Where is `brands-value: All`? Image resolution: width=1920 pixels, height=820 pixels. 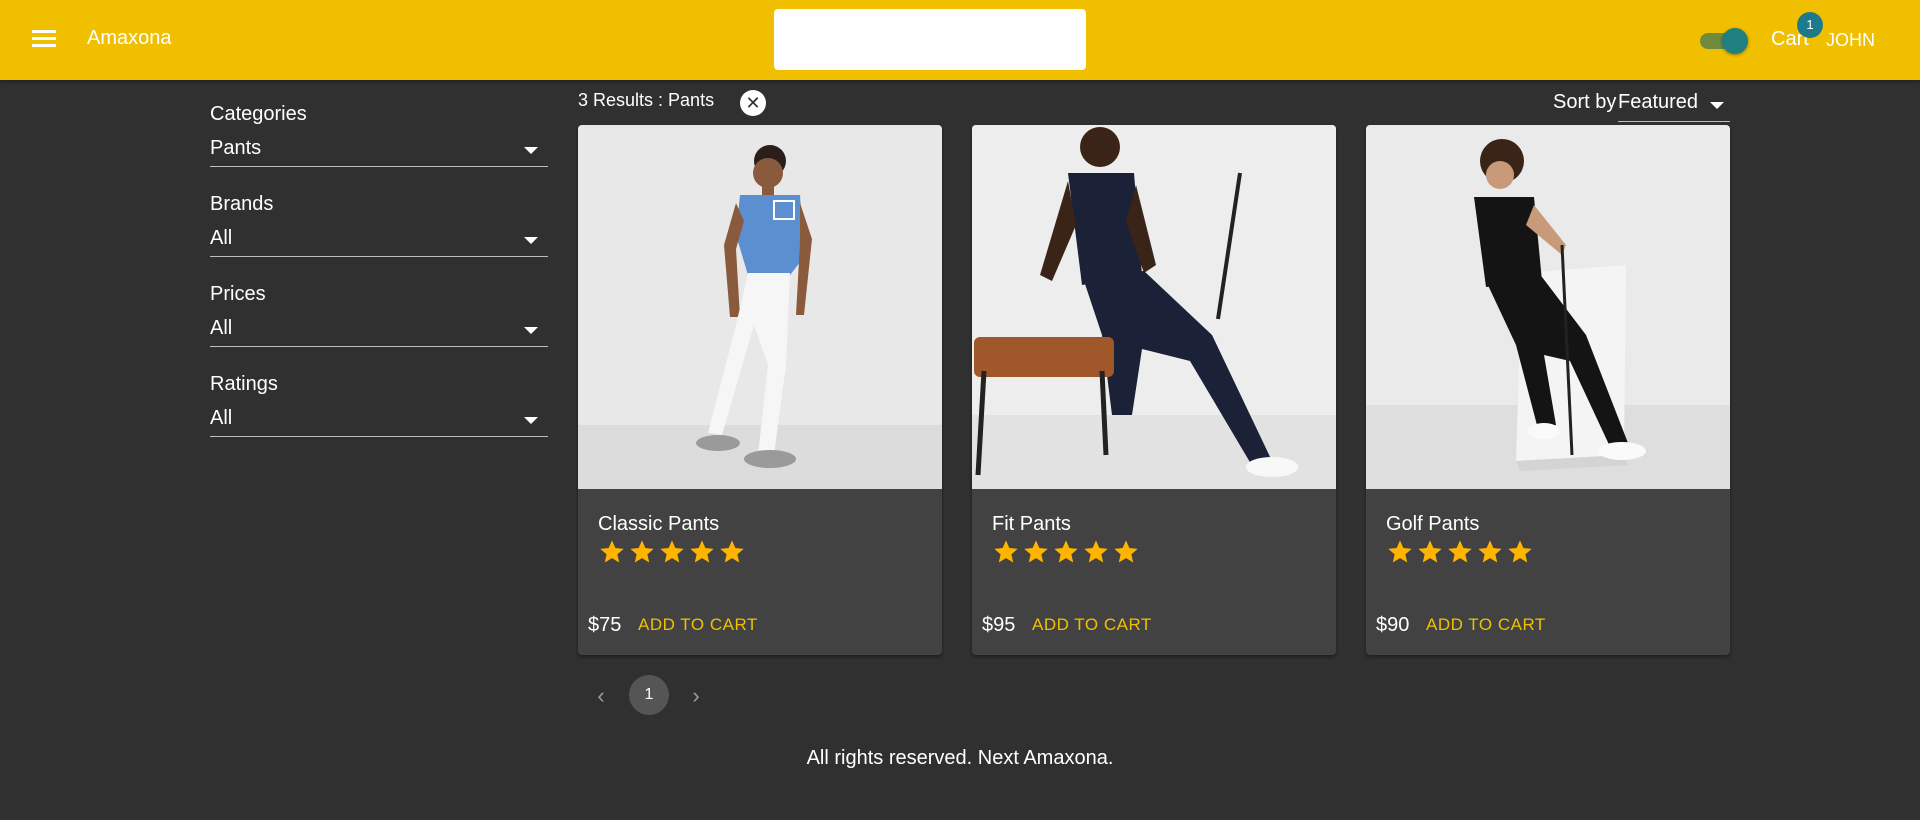 brands-value: All is located at coordinates (221, 238).